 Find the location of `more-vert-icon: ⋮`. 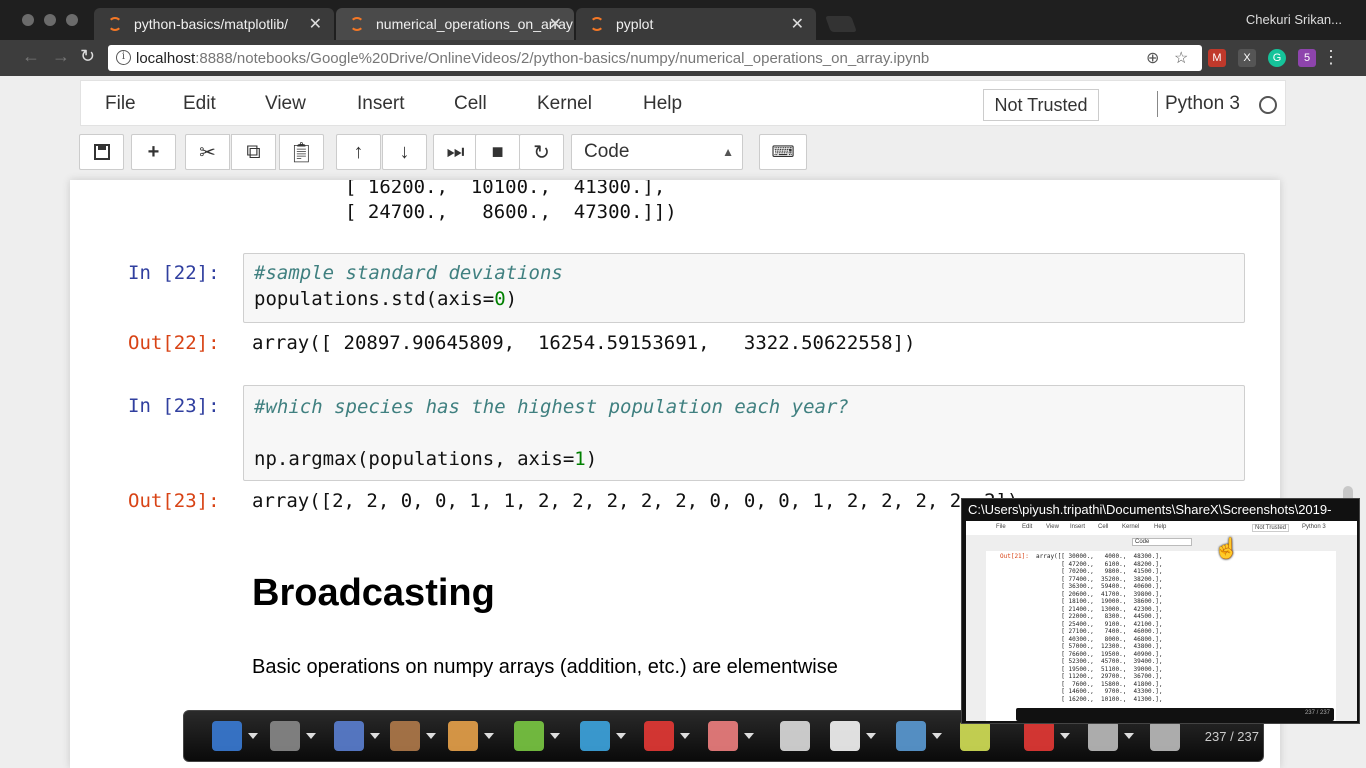

more-vert-icon: ⋮ is located at coordinates (1331, 57).